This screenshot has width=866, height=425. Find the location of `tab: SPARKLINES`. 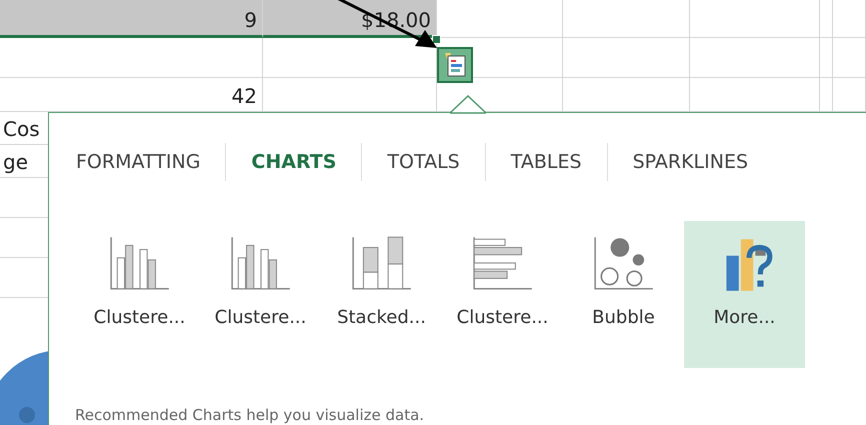

tab: SPARKLINES is located at coordinates (690, 162).